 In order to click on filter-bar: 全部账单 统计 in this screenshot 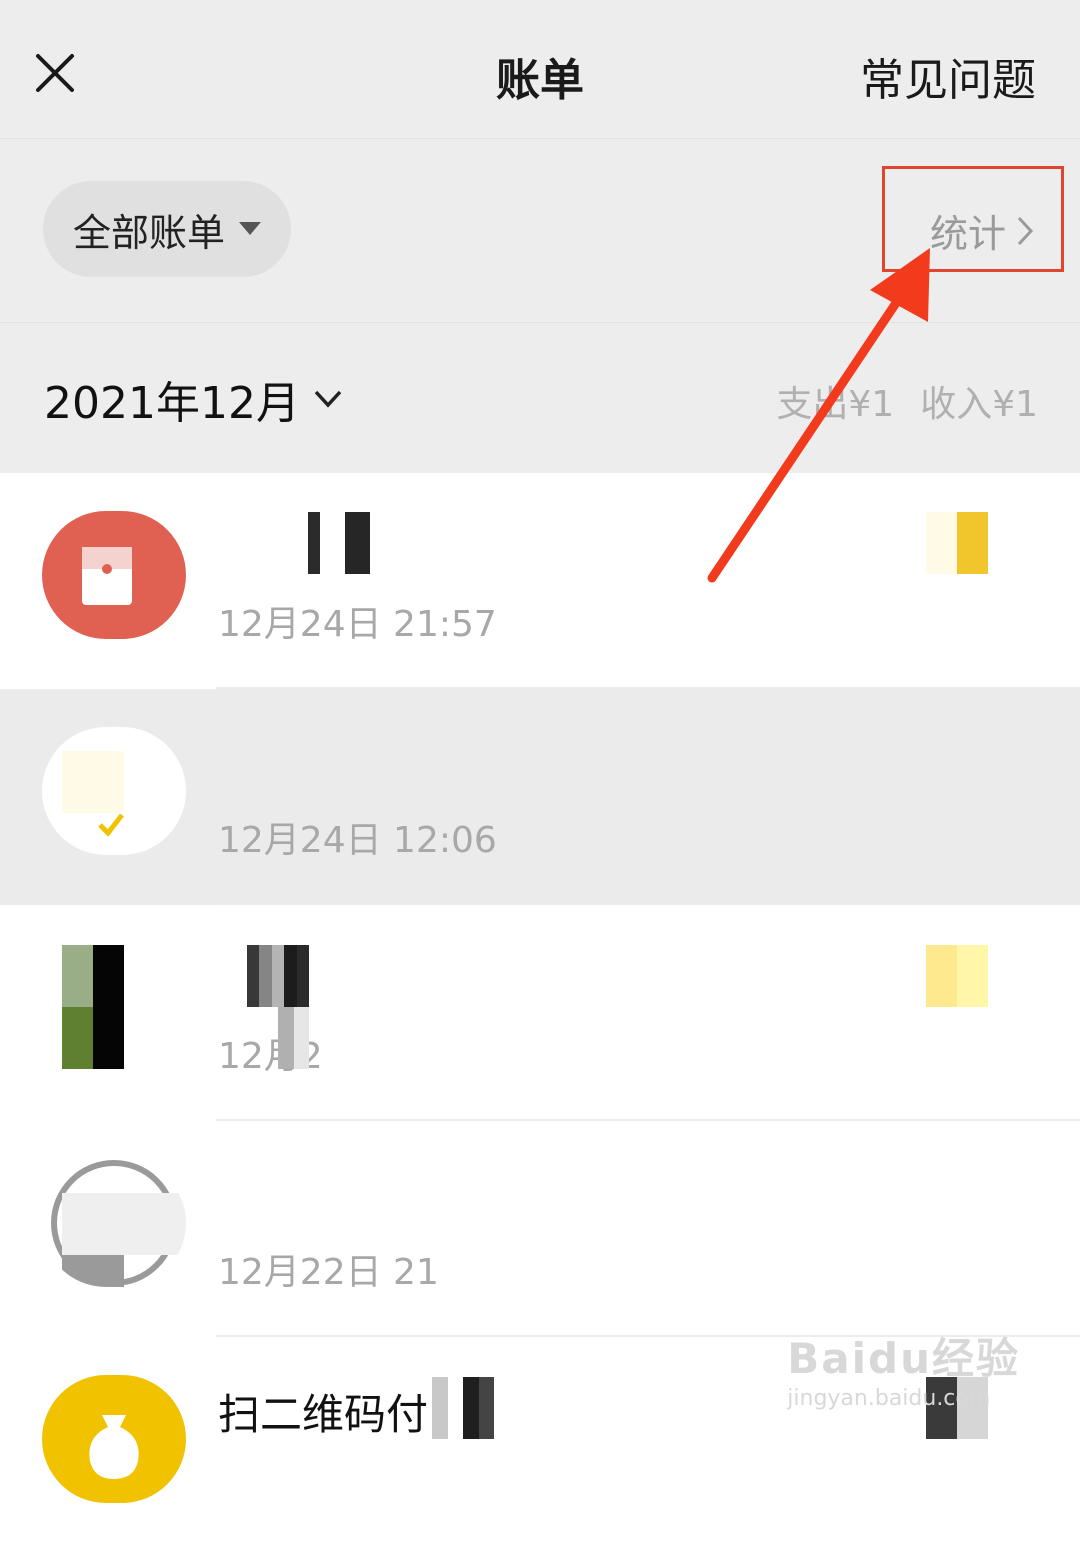, I will do `click(540, 231)`.